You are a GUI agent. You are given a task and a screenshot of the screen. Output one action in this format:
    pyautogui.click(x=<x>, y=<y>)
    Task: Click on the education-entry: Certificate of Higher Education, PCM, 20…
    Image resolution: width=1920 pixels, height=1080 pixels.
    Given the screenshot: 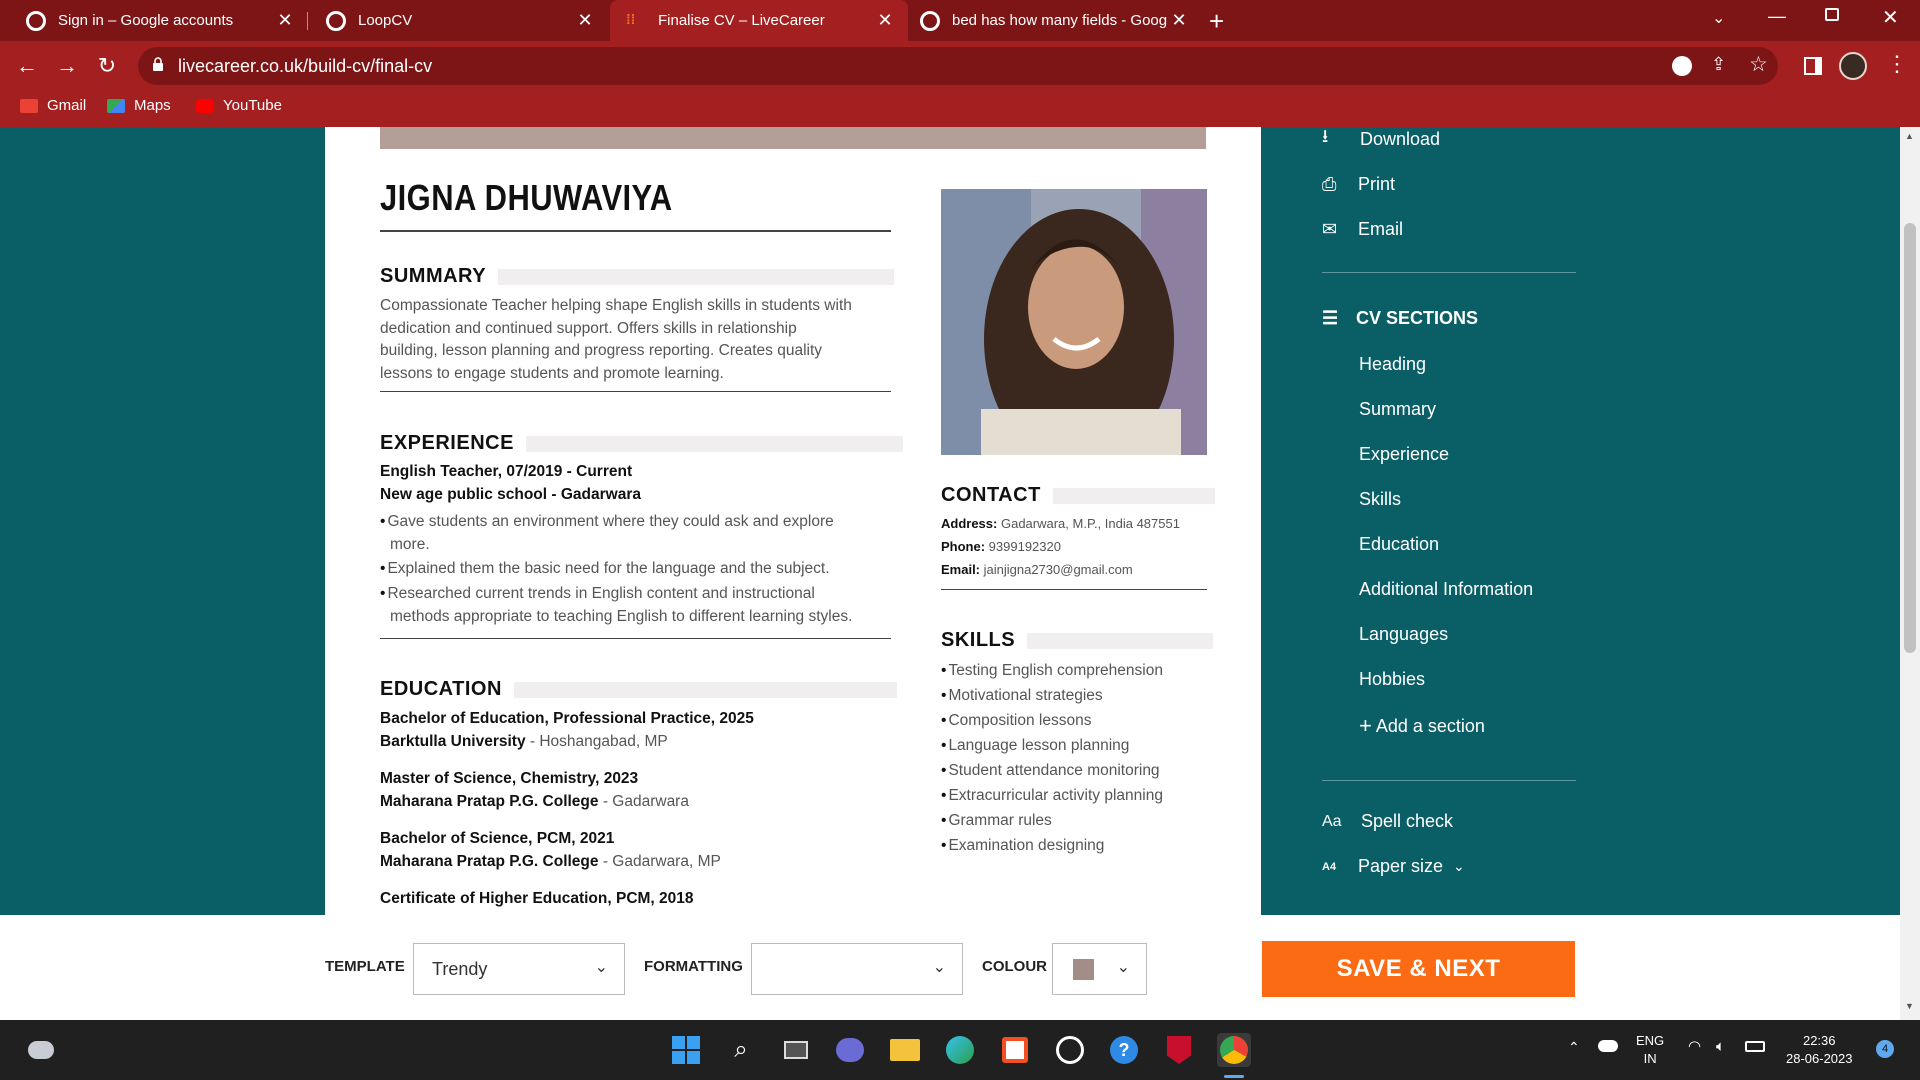 What is the action you would take?
    pyautogui.click(x=537, y=898)
    